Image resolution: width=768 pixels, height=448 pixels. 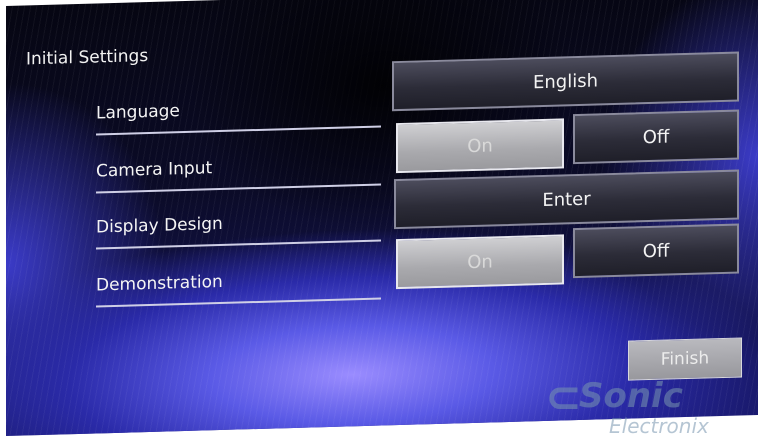 I want to click on demonstration-on-button: On, so click(x=480, y=262).